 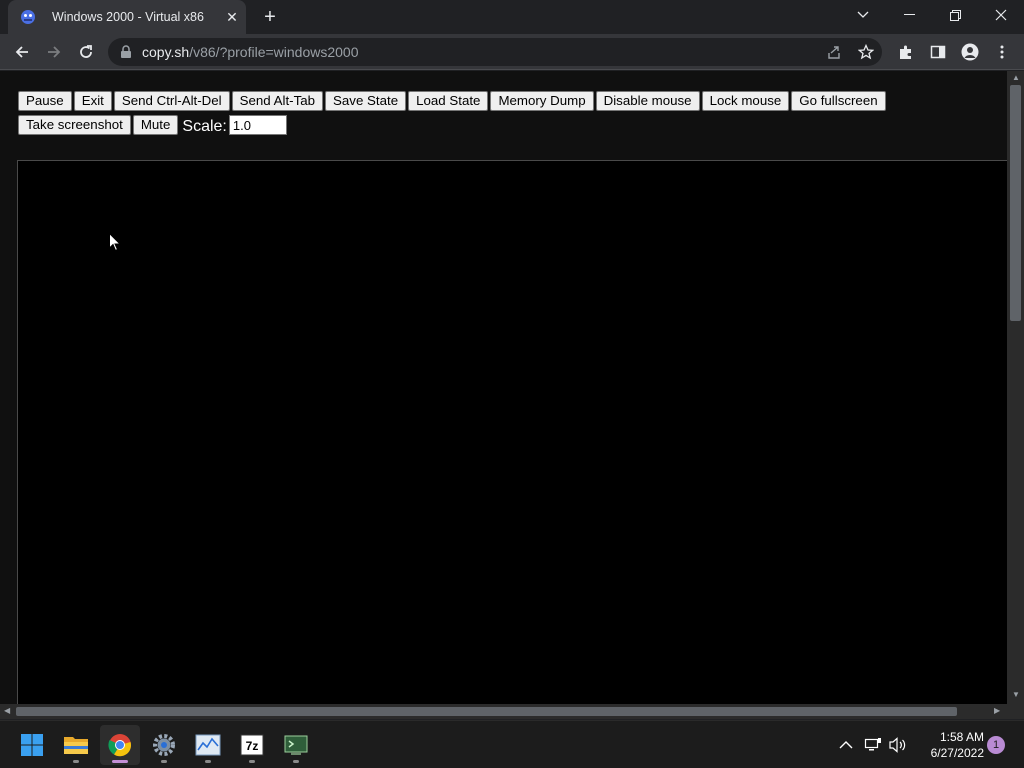 What do you see at coordinates (745, 101) in the screenshot?
I see `lock-mouse-button: Lock mouse` at bounding box center [745, 101].